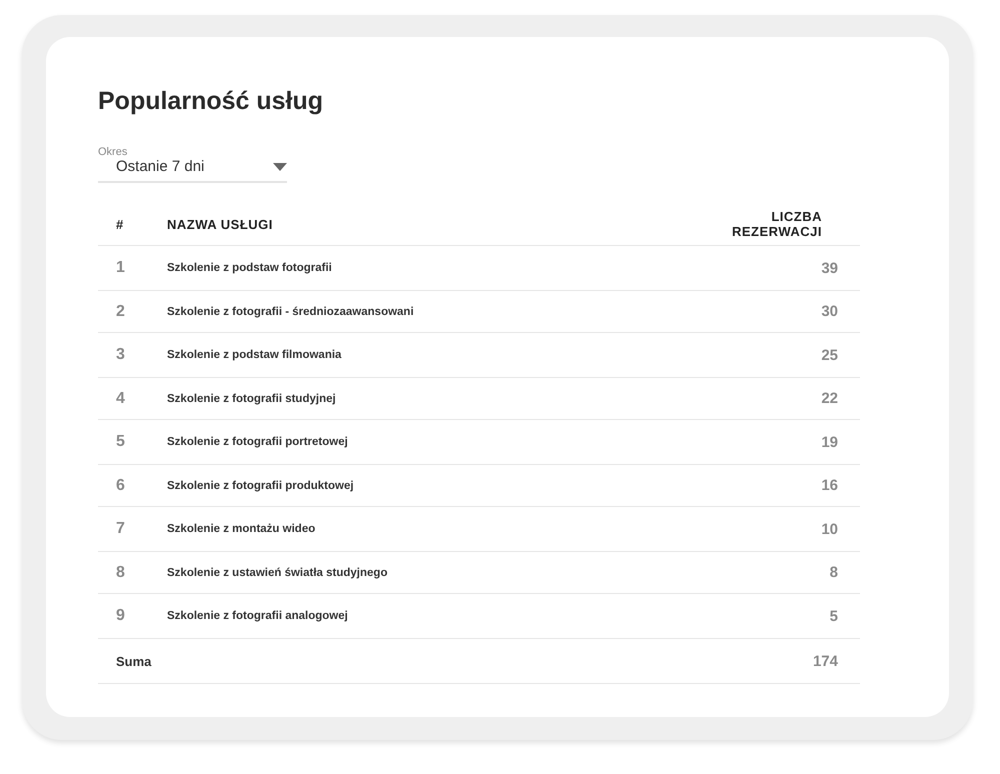  What do you see at coordinates (829, 485) in the screenshot?
I see `count-cell-text: 16` at bounding box center [829, 485].